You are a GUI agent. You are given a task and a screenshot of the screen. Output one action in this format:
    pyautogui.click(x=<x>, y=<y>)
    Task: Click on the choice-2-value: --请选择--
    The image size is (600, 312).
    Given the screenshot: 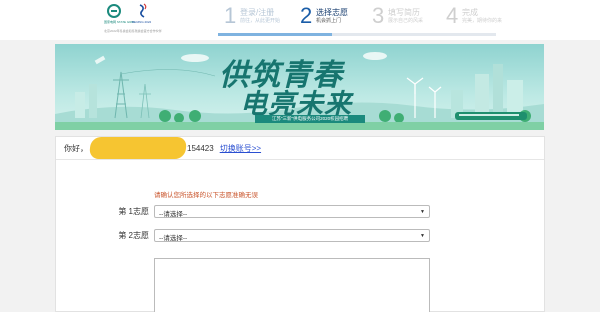 What is the action you would take?
    pyautogui.click(x=173, y=238)
    